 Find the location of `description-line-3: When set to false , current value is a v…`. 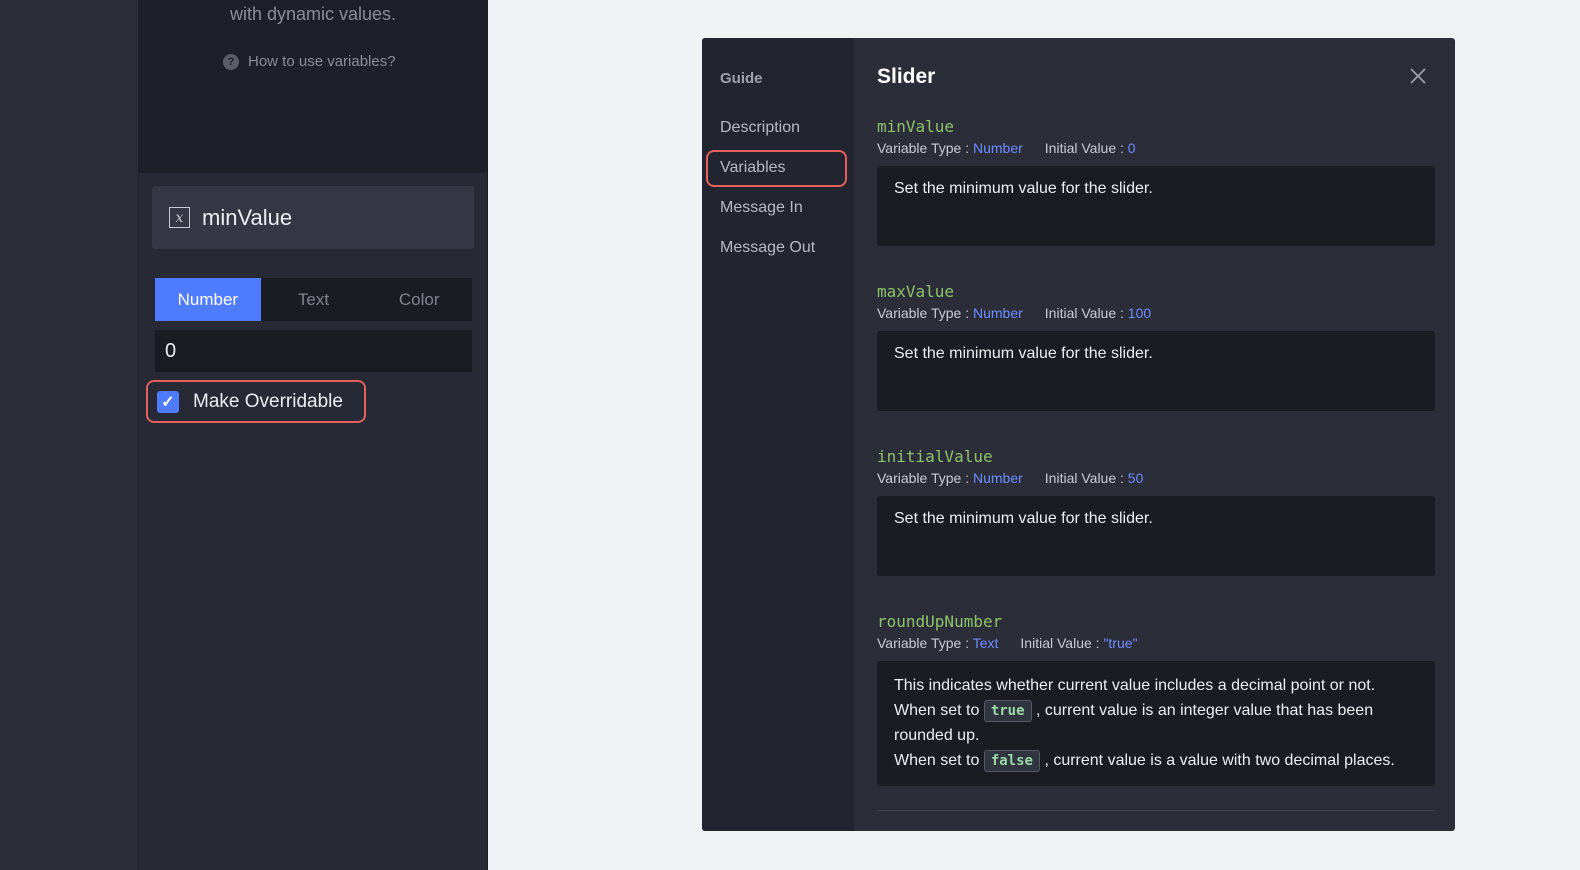

description-line-3: When set to false , current value is a v… is located at coordinates (1156, 760).